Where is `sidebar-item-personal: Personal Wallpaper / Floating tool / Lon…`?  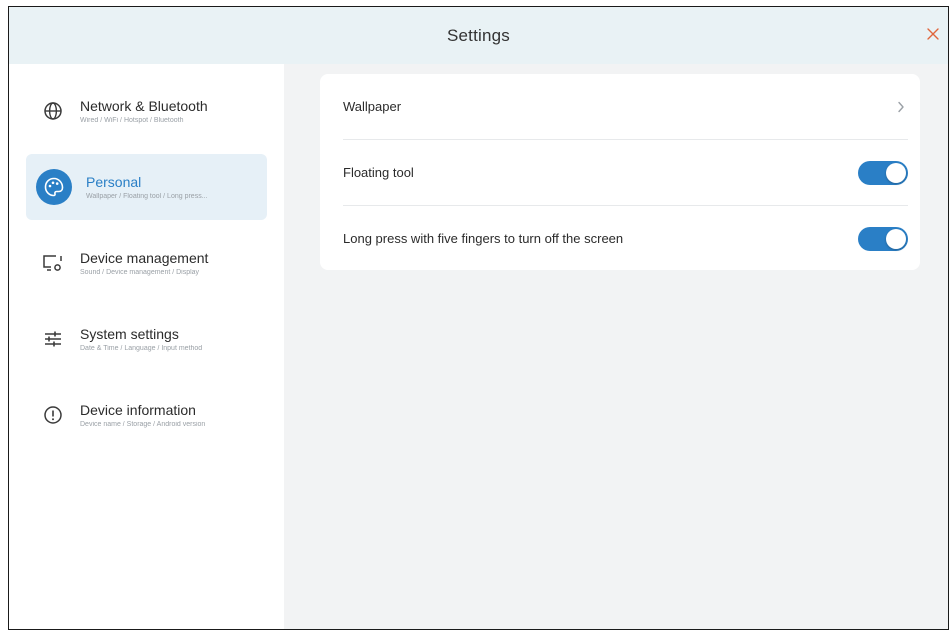
sidebar-item-personal: Personal Wallpaper / Floating tool / Lon… is located at coordinates (146, 187).